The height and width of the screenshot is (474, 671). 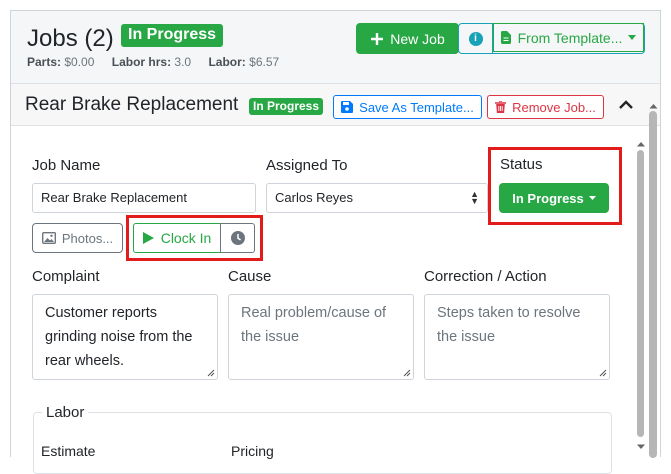 I want to click on job-name-label: Job Name, so click(x=66, y=165).